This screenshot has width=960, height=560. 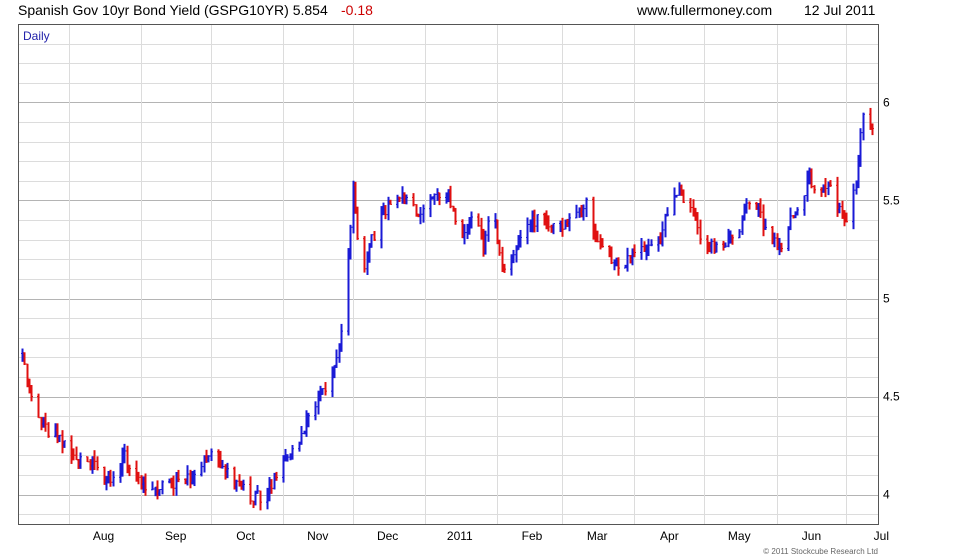 What do you see at coordinates (886, 102) in the screenshot?
I see `y-tick-label: 6` at bounding box center [886, 102].